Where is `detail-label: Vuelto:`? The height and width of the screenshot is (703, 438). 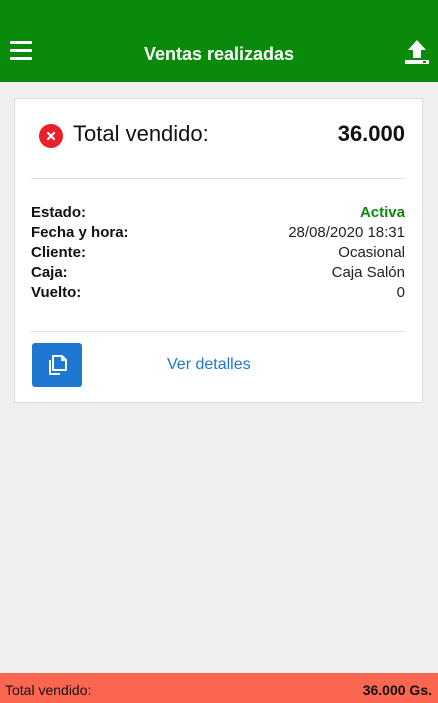
detail-label: Vuelto: is located at coordinates (56, 292).